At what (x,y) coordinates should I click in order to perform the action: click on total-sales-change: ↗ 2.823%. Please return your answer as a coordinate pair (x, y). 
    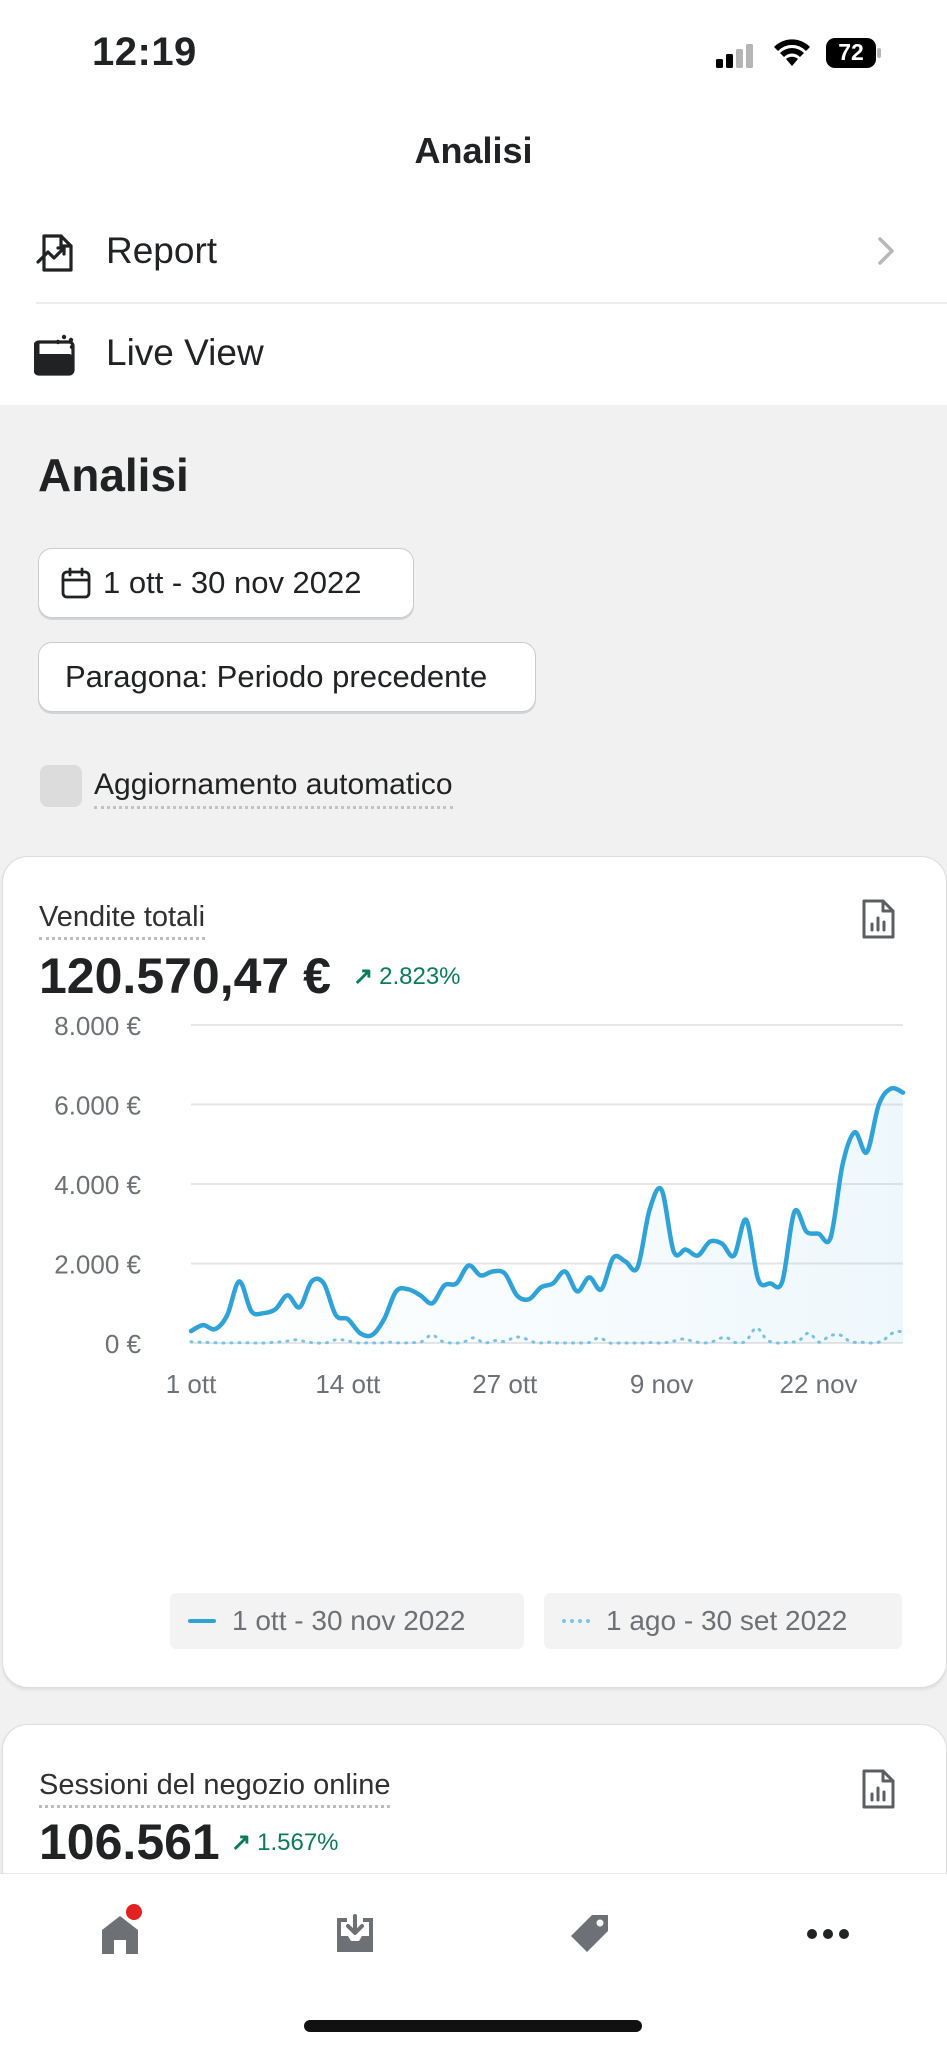
    Looking at the image, I should click on (407, 976).